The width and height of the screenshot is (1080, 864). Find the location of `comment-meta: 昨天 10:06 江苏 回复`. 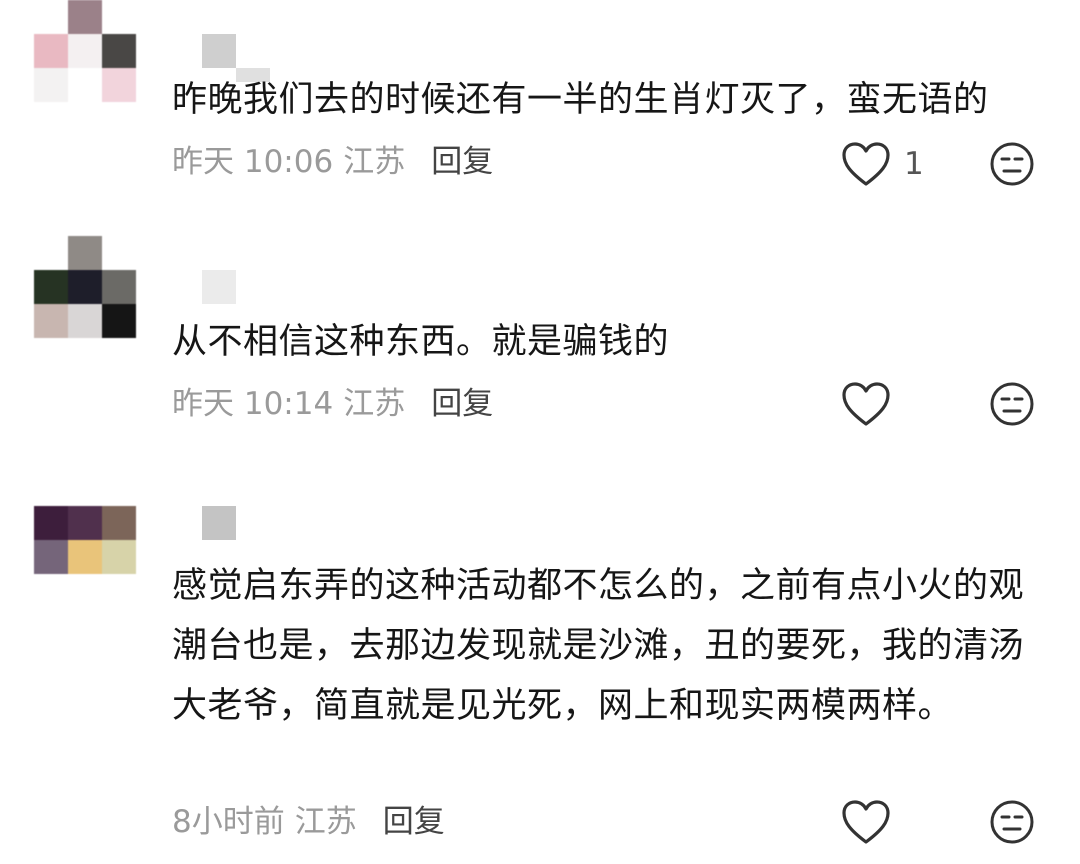

comment-meta: 昨天 10:06 江苏 回复 is located at coordinates (332, 162).